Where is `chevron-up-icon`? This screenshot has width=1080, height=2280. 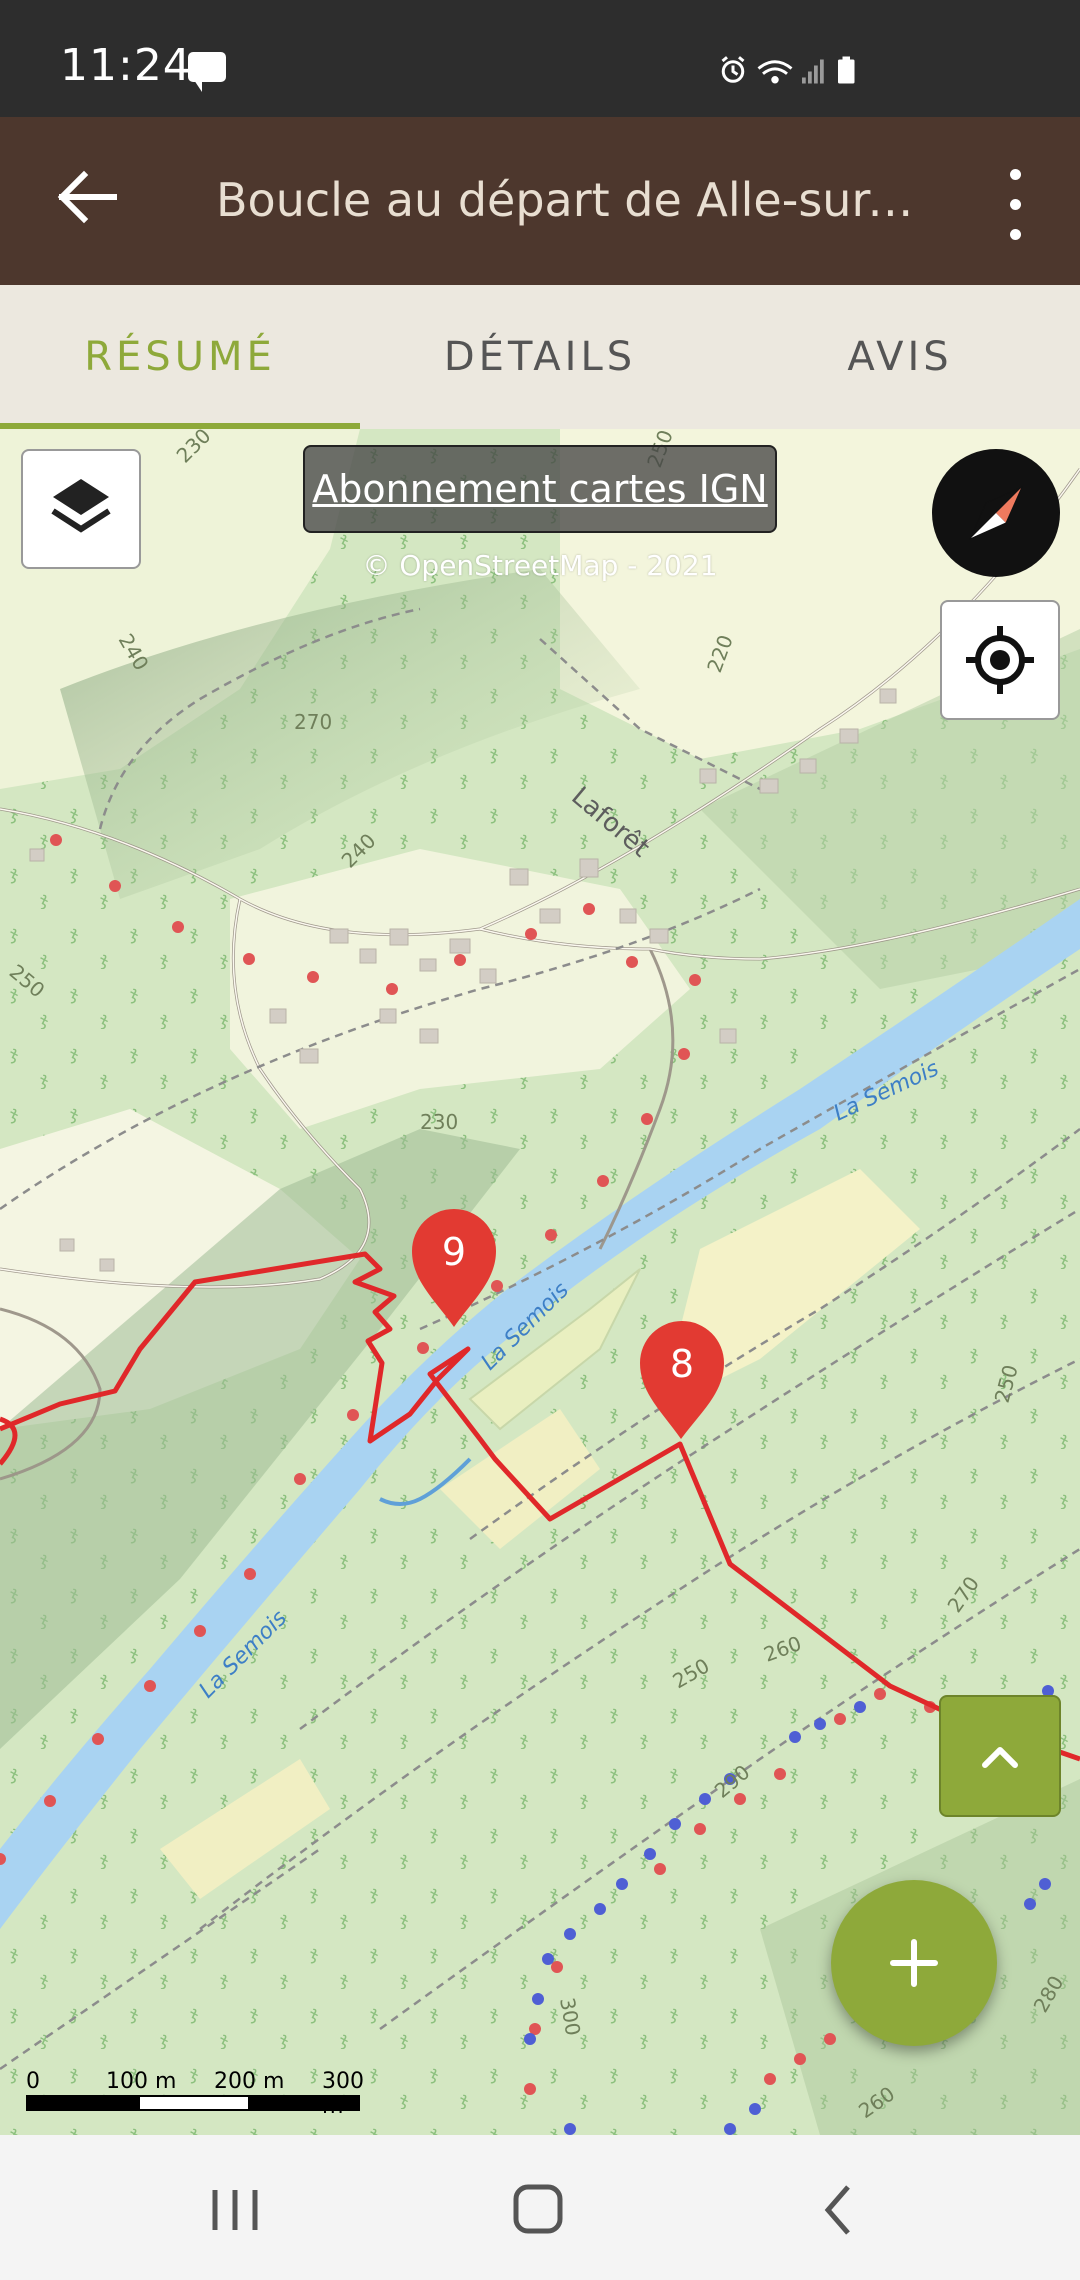 chevron-up-icon is located at coordinates (1000, 1757).